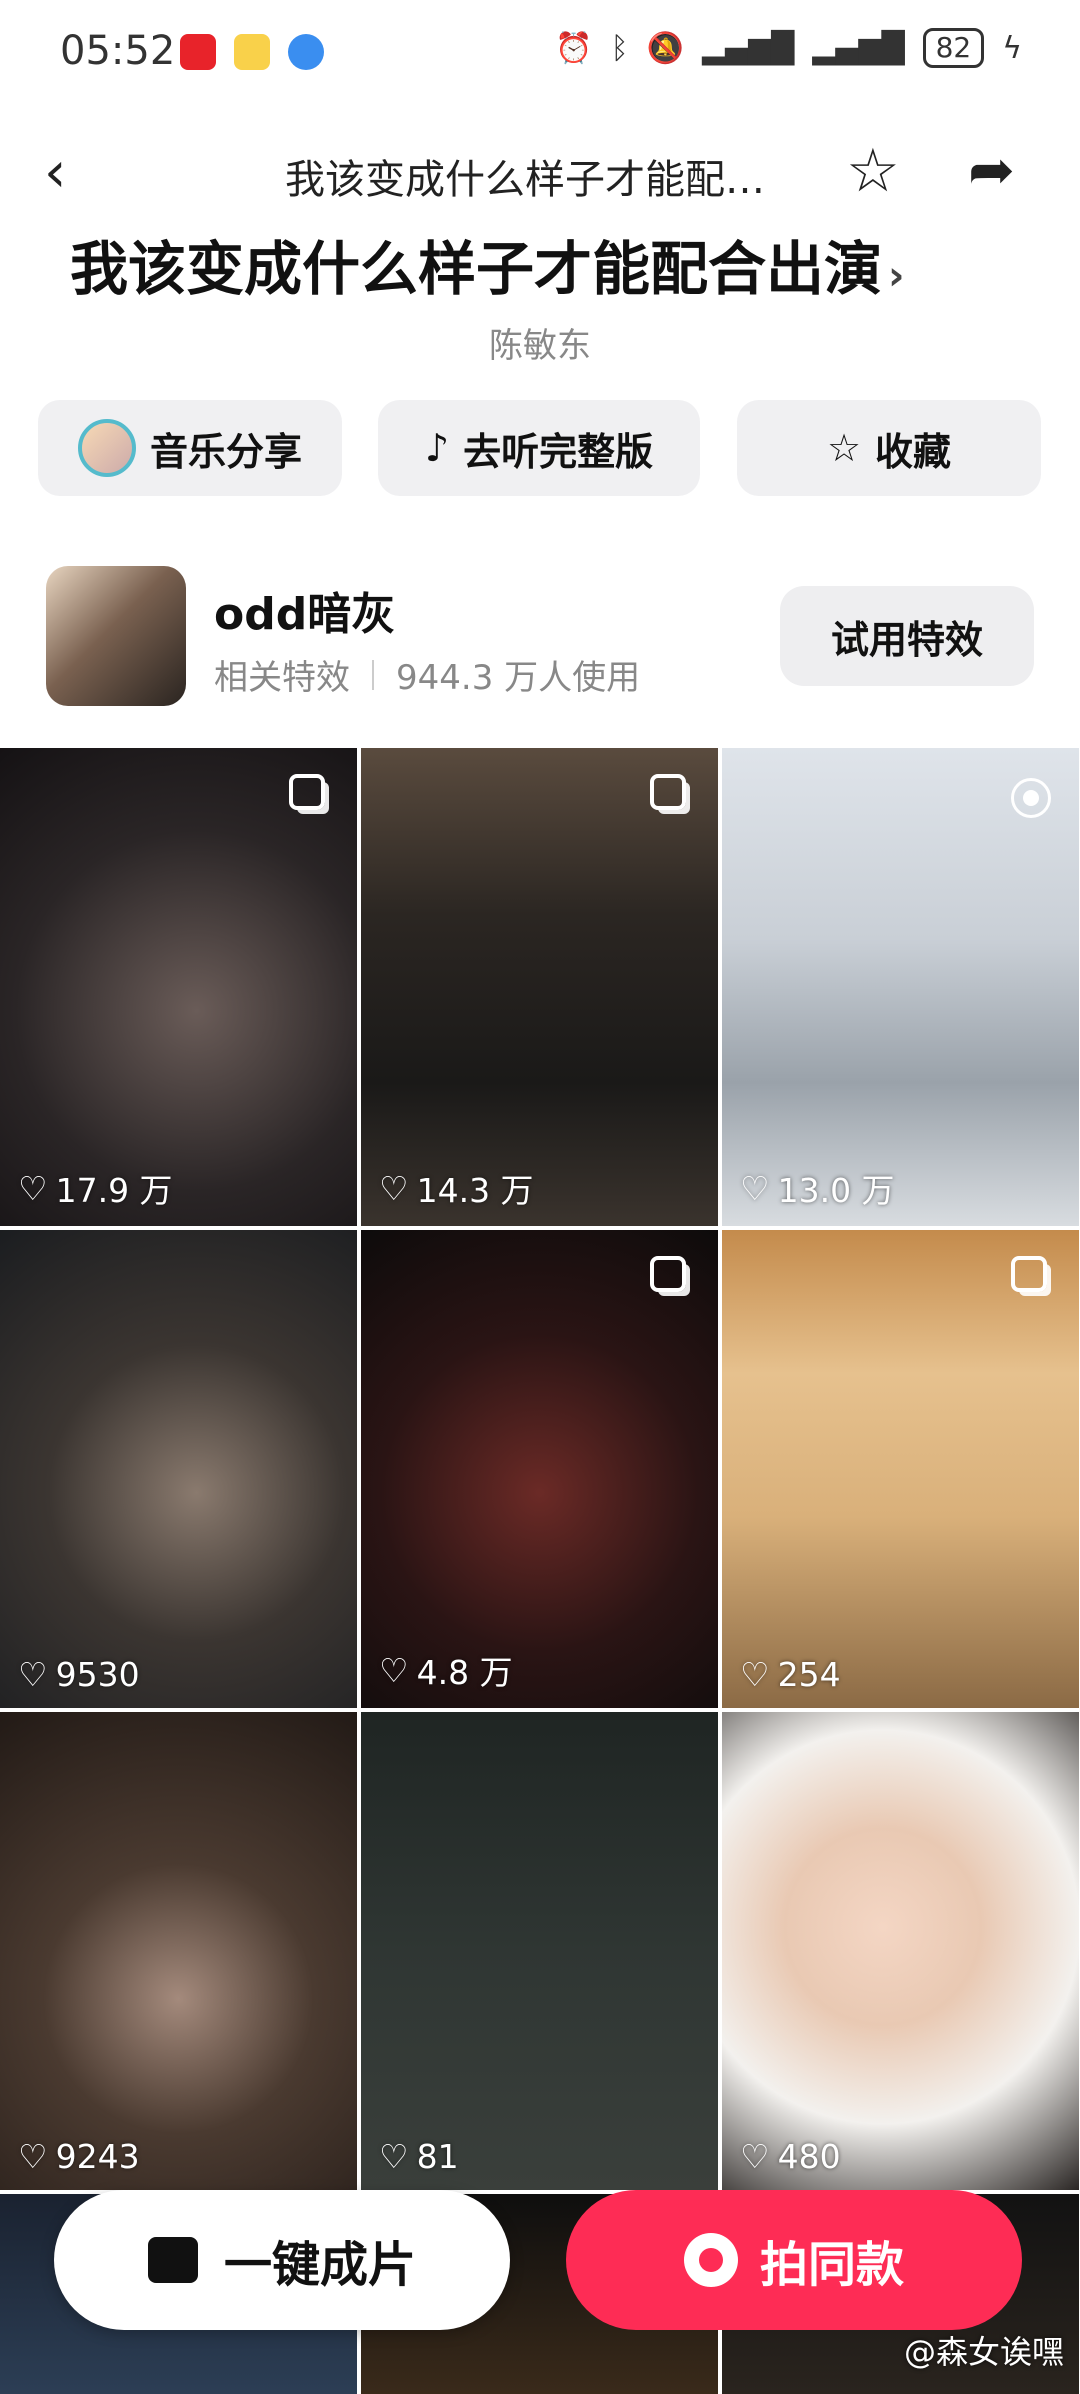 This screenshot has height=2394, width=1080. I want to click on like-count-value: 14.3 万, so click(475, 1190).